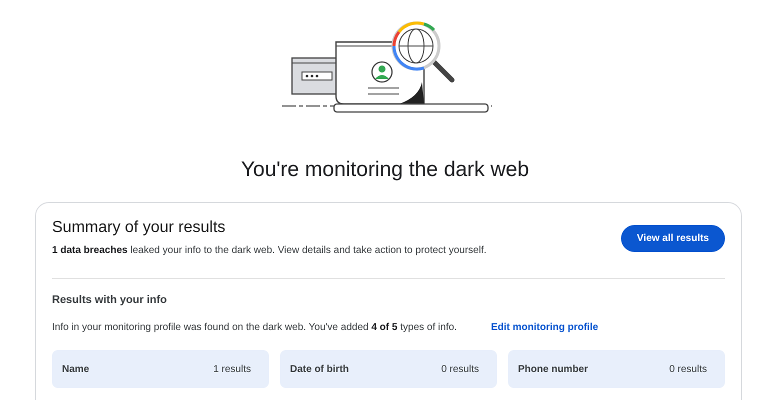  Describe the element at coordinates (269, 250) in the screenshot. I see `summary-text: 1 data breaches leaked your info to the dark web. View details and take action to protect yourself.` at that location.